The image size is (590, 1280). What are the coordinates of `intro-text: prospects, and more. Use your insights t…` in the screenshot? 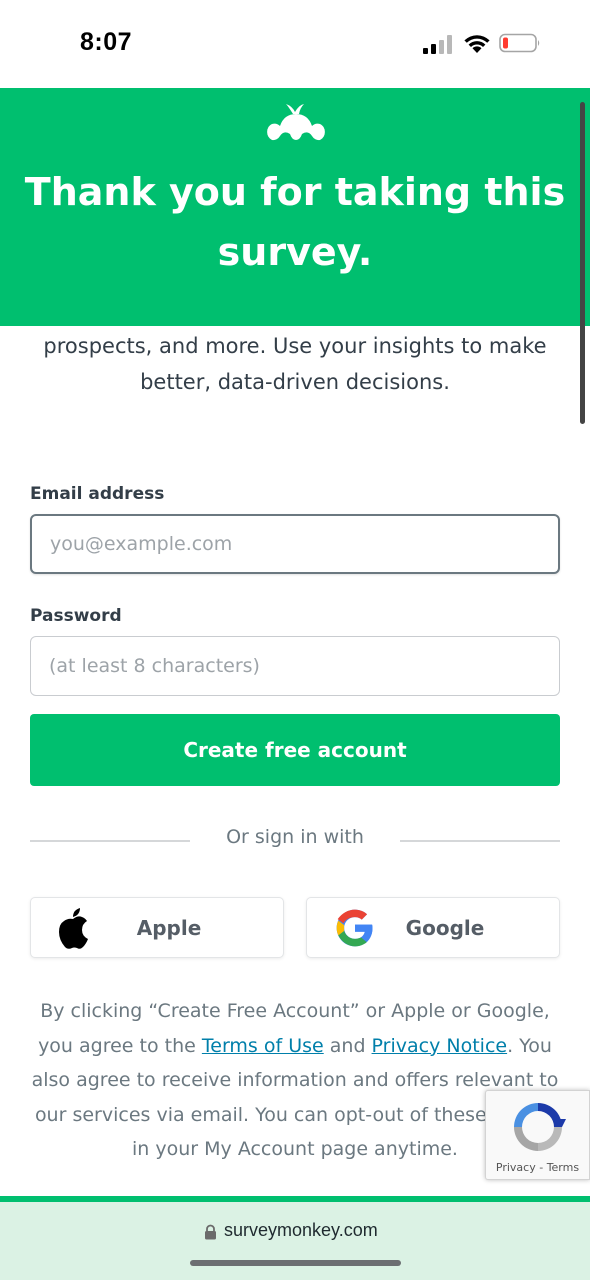 It's located at (295, 364).